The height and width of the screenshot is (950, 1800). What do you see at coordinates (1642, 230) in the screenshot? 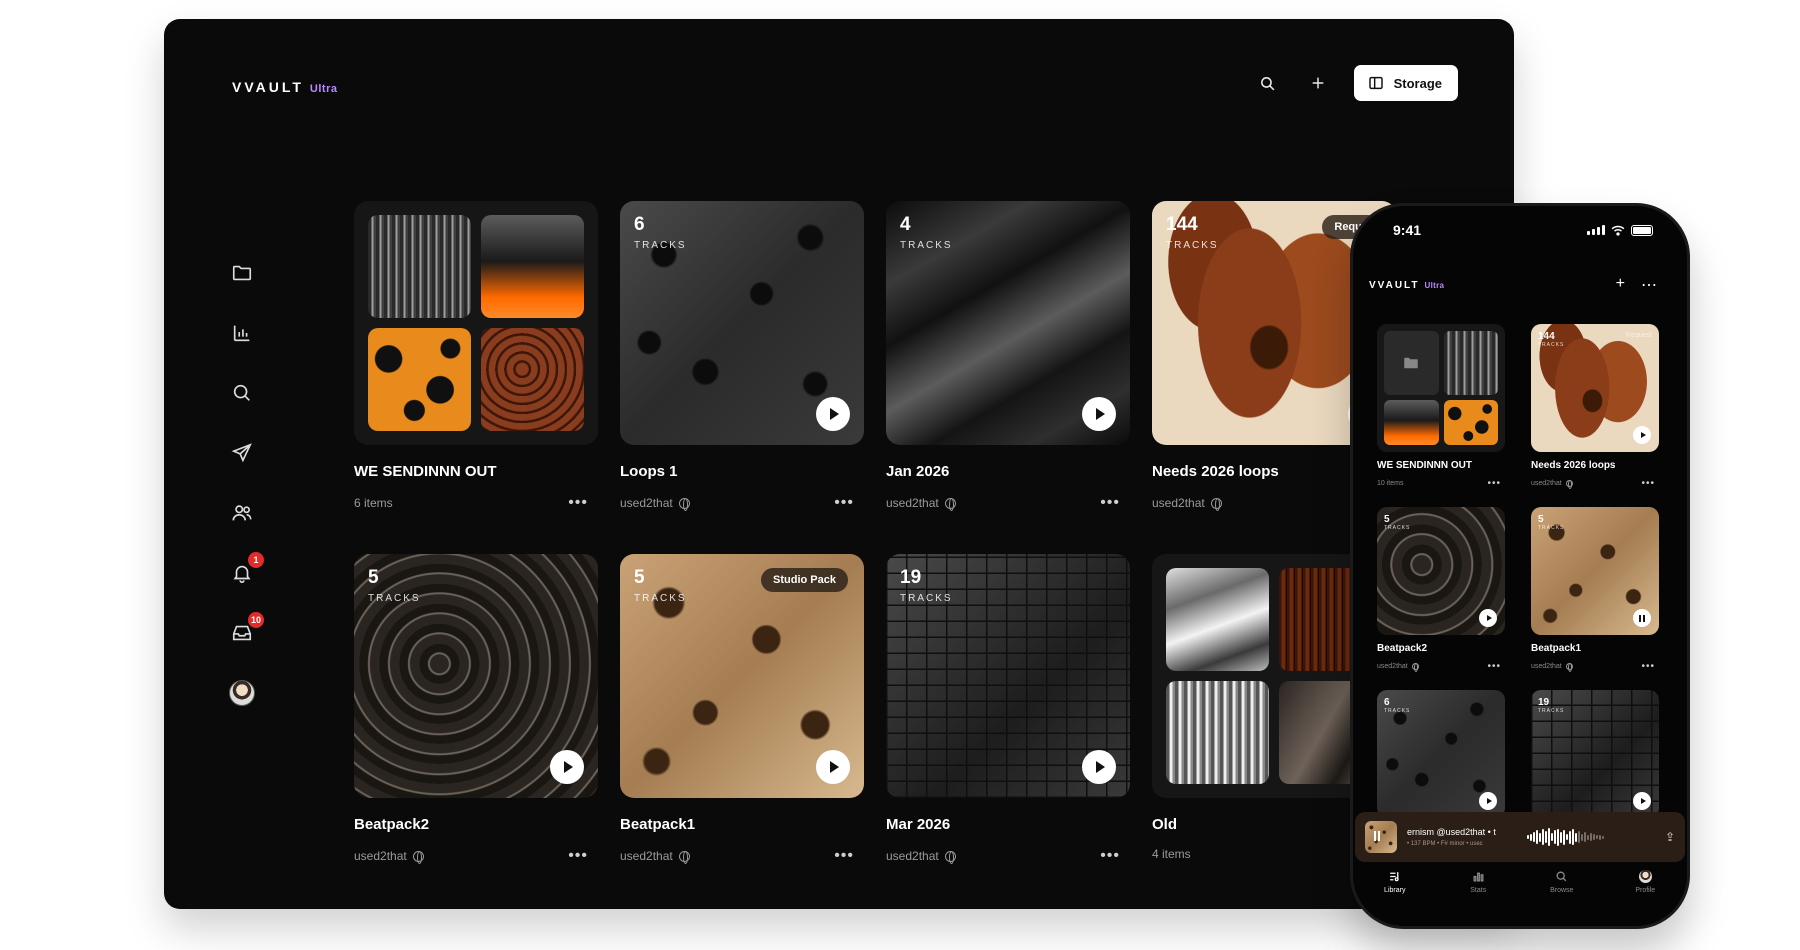
I see `battery-icon` at bounding box center [1642, 230].